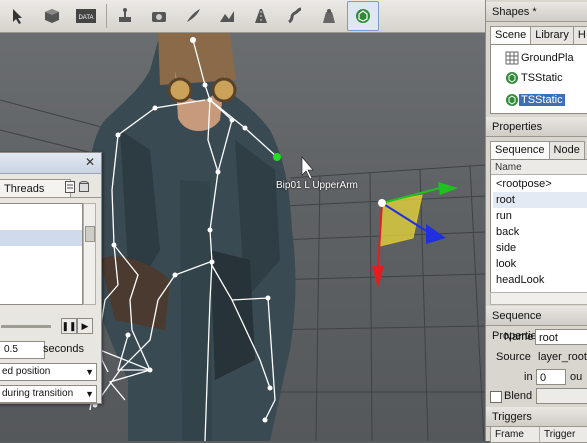 This screenshot has width=587, height=443. Describe the element at coordinates (41, 238) in the screenshot. I see `list-item` at that location.